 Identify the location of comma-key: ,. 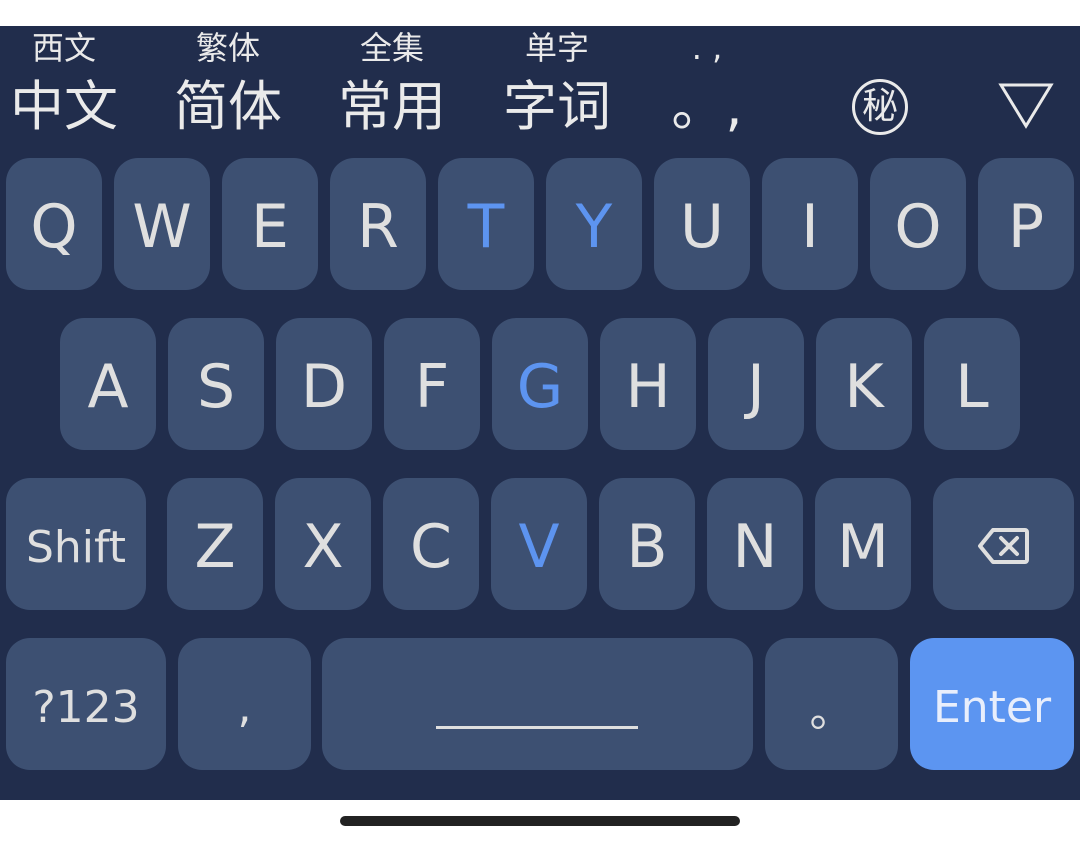
(244, 704).